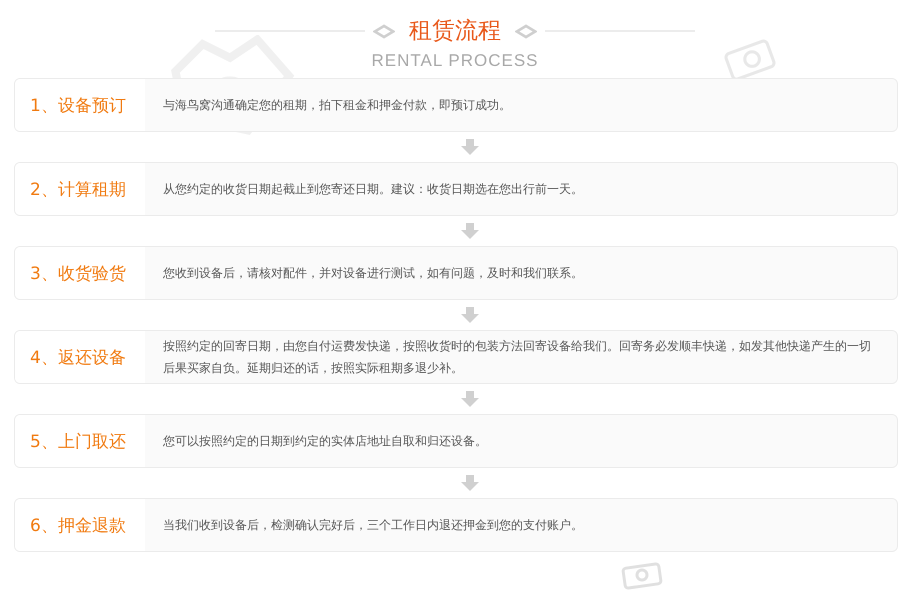 This screenshot has height=597, width=910. What do you see at coordinates (373, 273) in the screenshot?
I see `step-description: 您收到设备后，请核对配件，并对设备进行测试，如有问题，及时和我们联系。` at bounding box center [373, 273].